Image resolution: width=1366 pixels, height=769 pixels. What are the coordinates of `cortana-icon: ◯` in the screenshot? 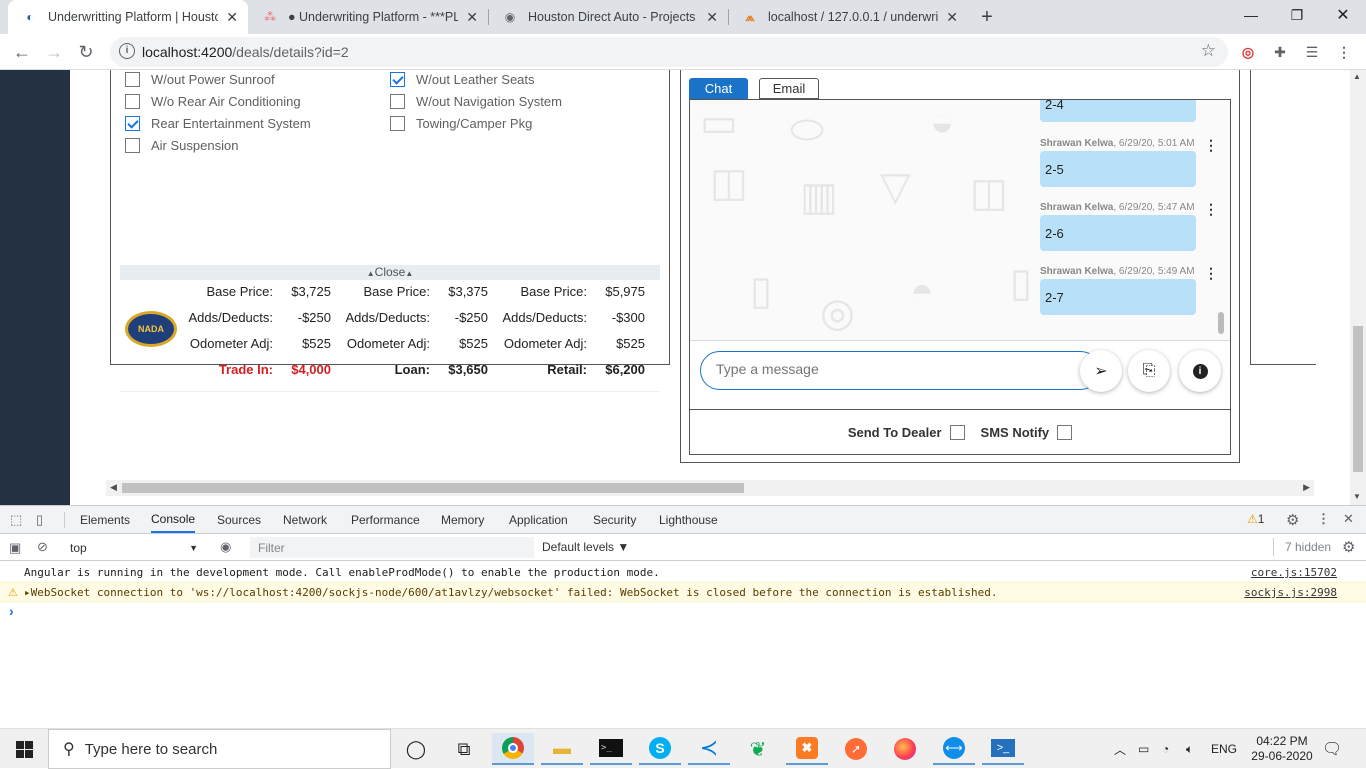 It's located at (416, 749).